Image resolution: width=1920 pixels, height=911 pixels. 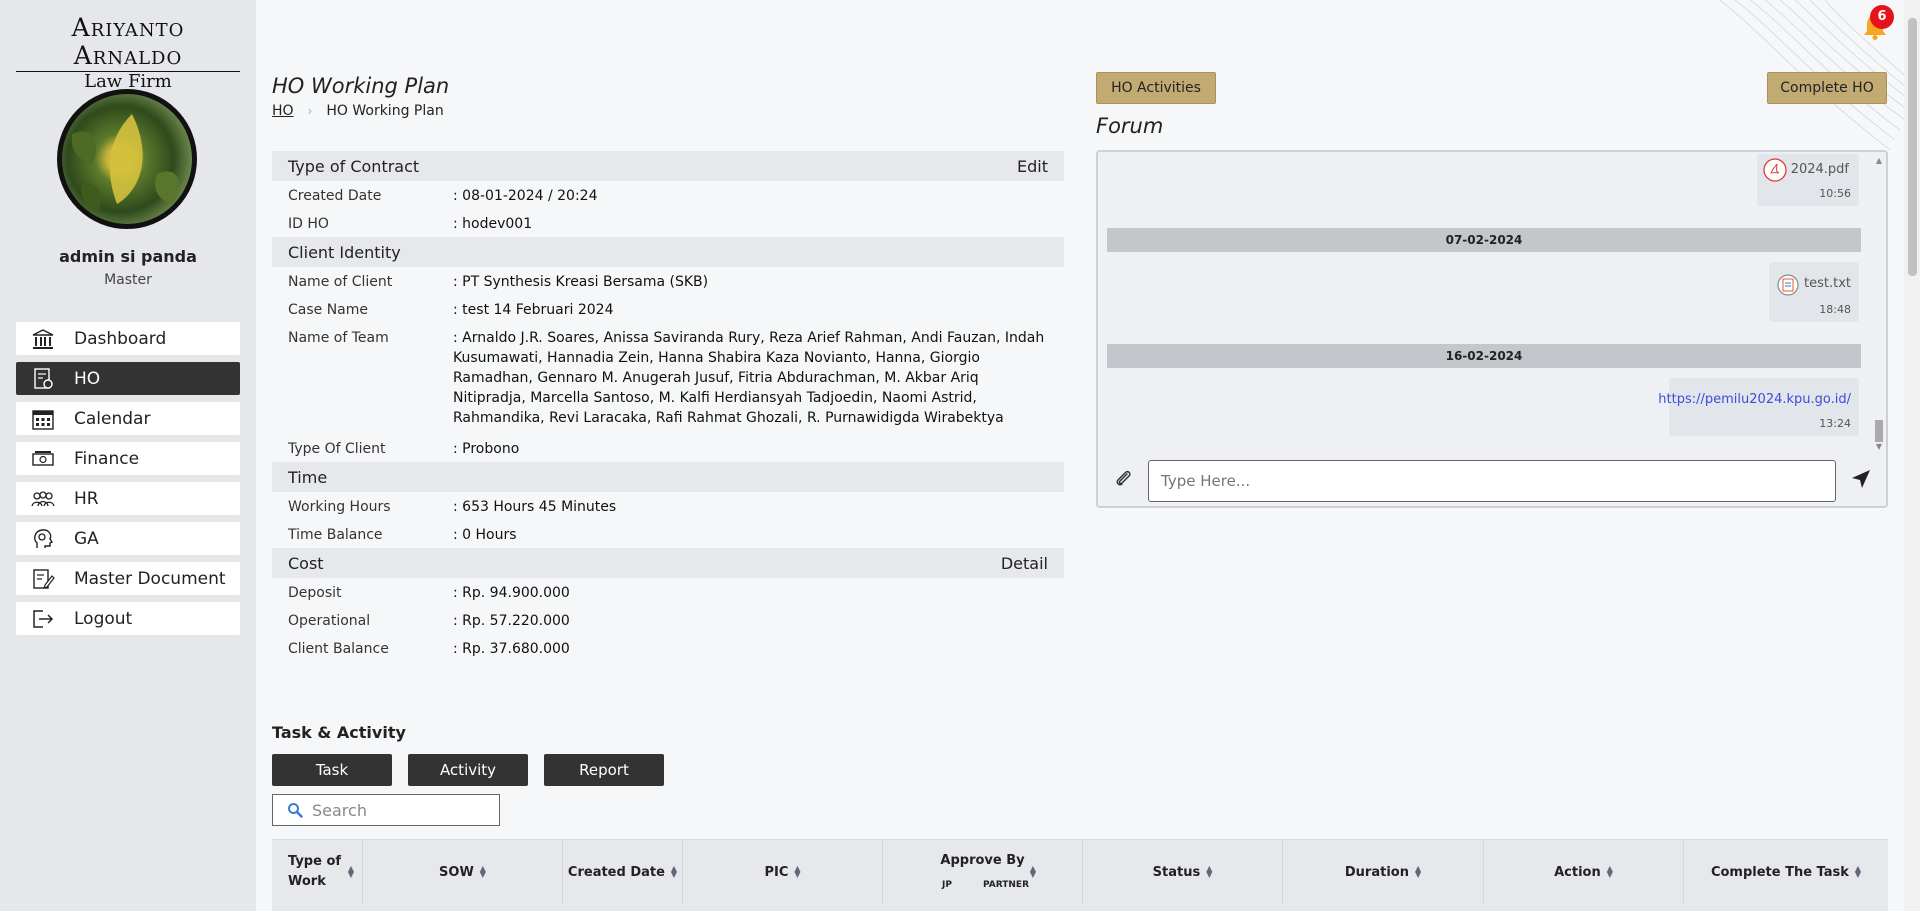 I want to click on info-label: Name of Client, so click(x=340, y=282).